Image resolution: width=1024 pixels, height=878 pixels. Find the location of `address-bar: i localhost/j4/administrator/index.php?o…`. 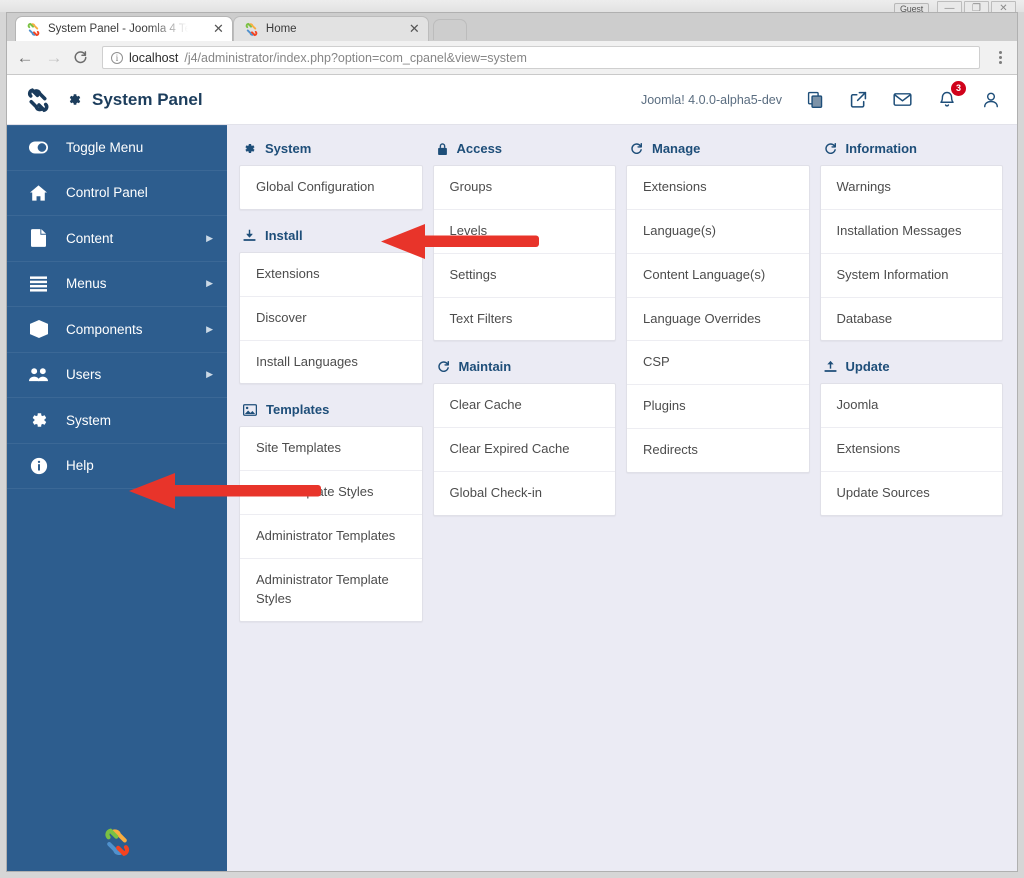

address-bar: i localhost/j4/administrator/index.php?o… is located at coordinates (541, 57).